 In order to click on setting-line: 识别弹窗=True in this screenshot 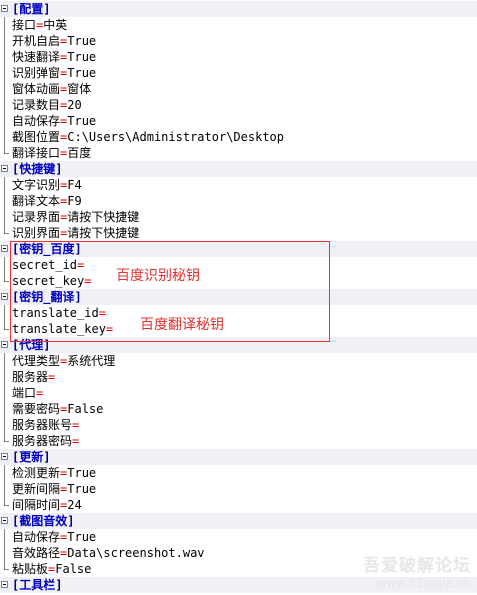, I will do `click(238, 73)`.